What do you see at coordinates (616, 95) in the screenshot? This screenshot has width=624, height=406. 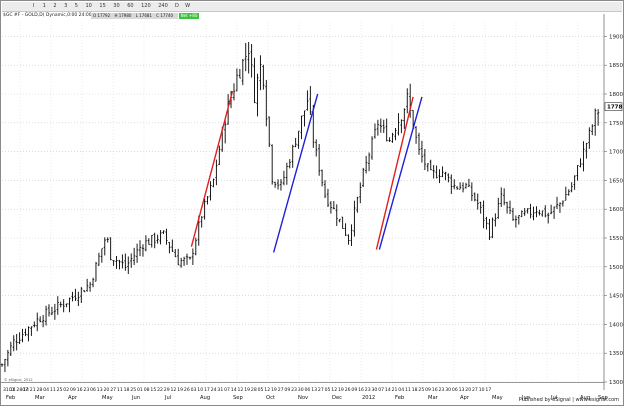 I see `y-tick-label: 1800` at bounding box center [616, 95].